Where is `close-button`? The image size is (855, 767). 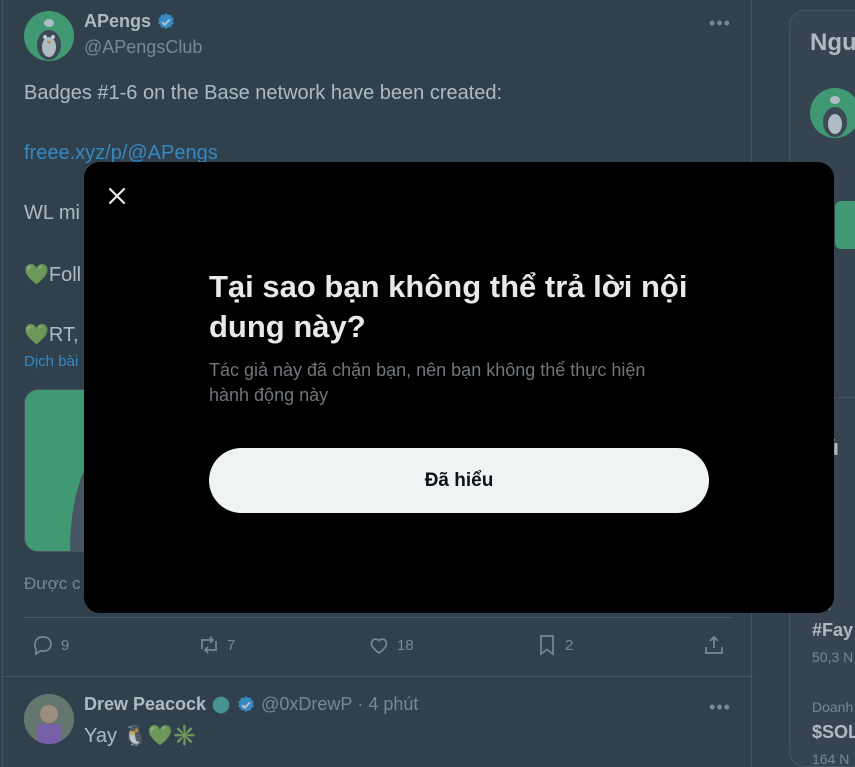
close-button is located at coordinates (117, 196).